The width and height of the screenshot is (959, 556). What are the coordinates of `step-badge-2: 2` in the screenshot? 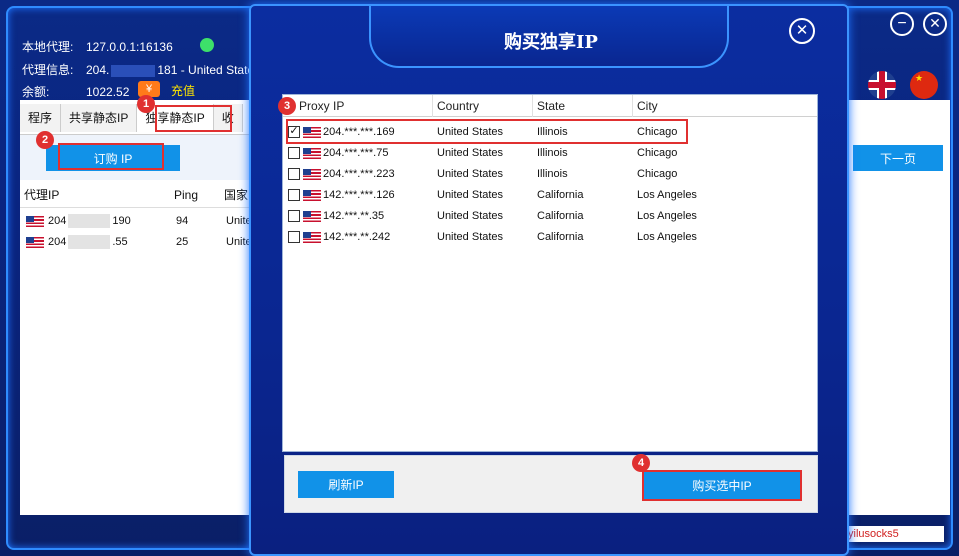 It's located at (45, 140).